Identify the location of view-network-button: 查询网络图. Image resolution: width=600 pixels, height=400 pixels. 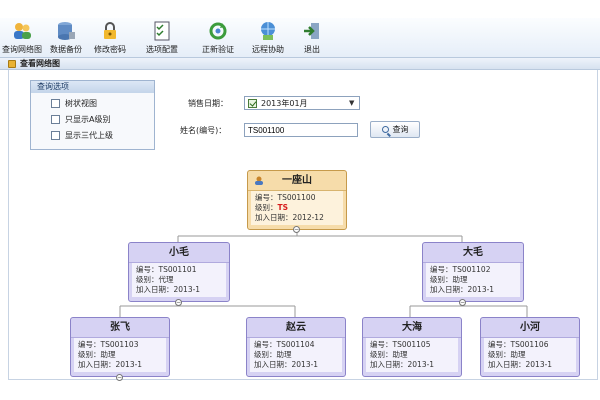
(22, 38).